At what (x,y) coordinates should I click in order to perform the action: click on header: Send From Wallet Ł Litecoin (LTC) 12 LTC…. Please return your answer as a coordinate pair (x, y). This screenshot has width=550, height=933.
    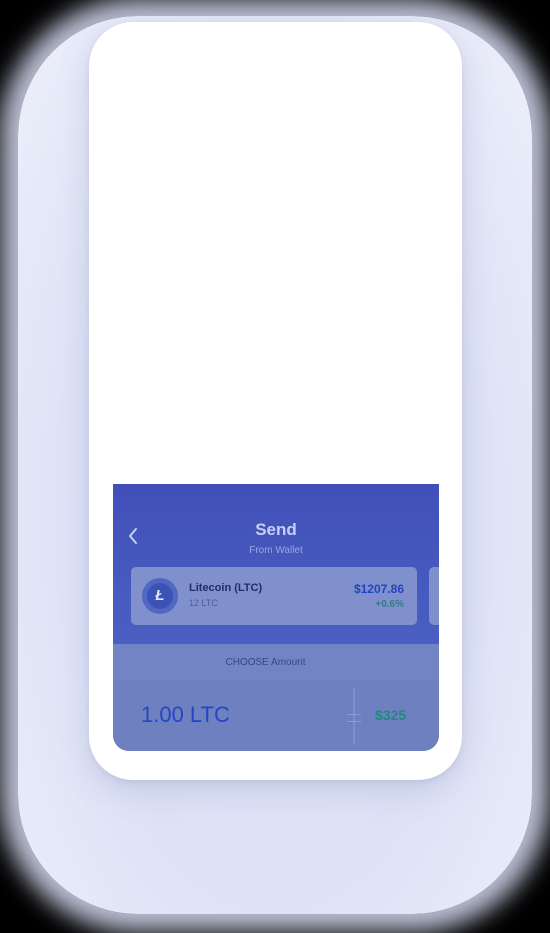
    Looking at the image, I should click on (276, 564).